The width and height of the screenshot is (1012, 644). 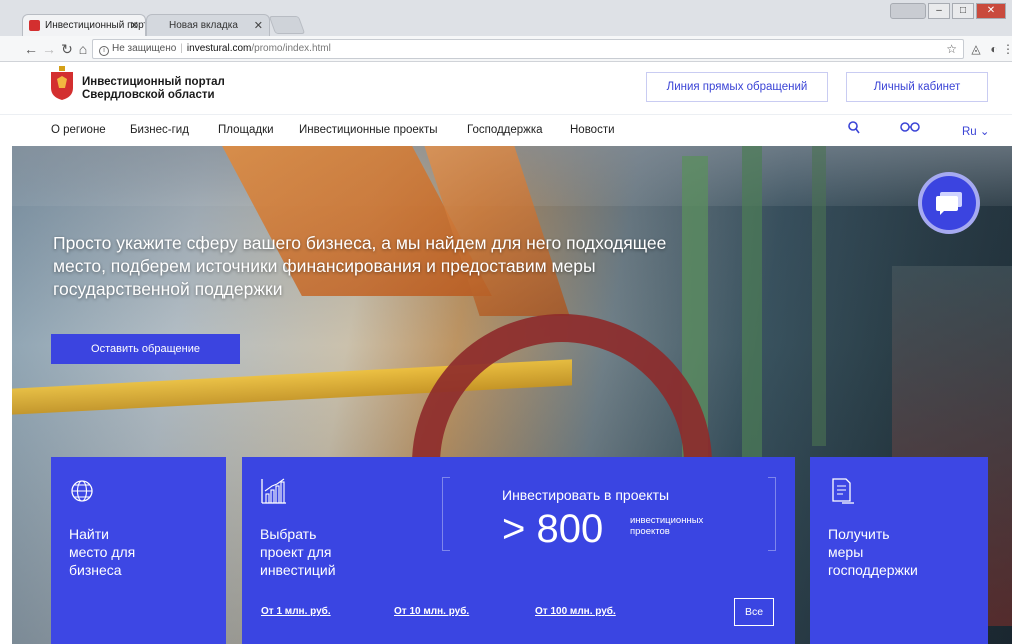 What do you see at coordinates (34, 25) in the screenshot?
I see `site-favicon-icon` at bounding box center [34, 25].